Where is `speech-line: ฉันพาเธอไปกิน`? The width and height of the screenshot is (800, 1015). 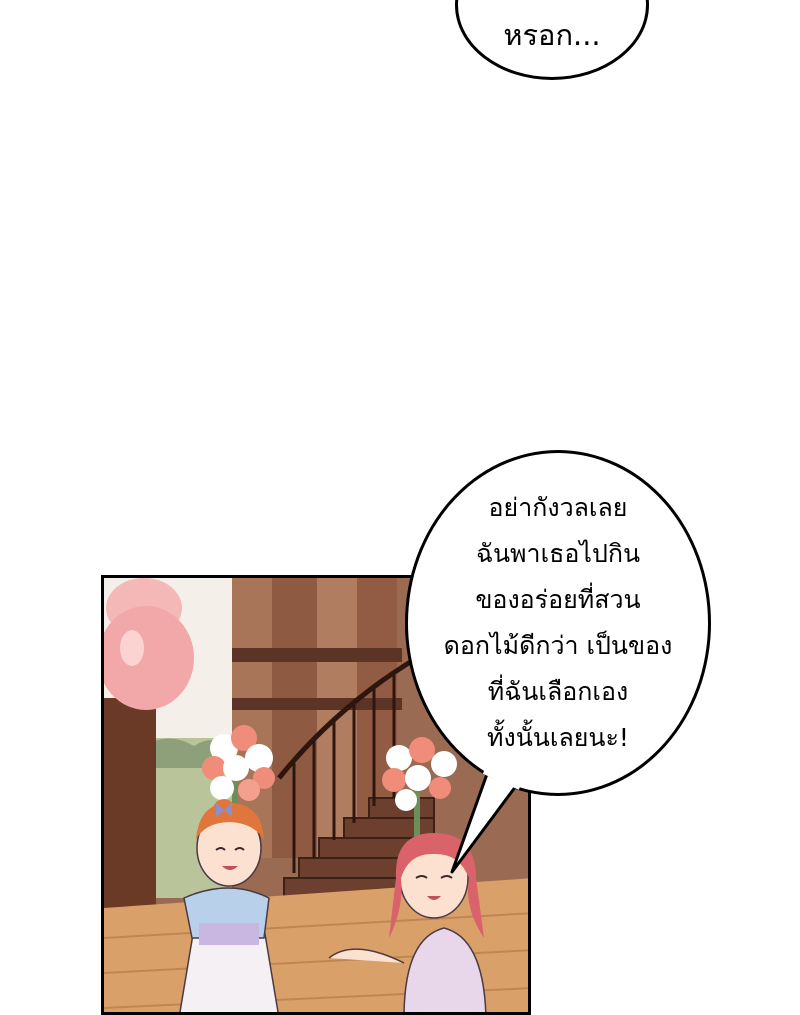 speech-line: ฉันพาเธอไปกิน is located at coordinates (558, 553).